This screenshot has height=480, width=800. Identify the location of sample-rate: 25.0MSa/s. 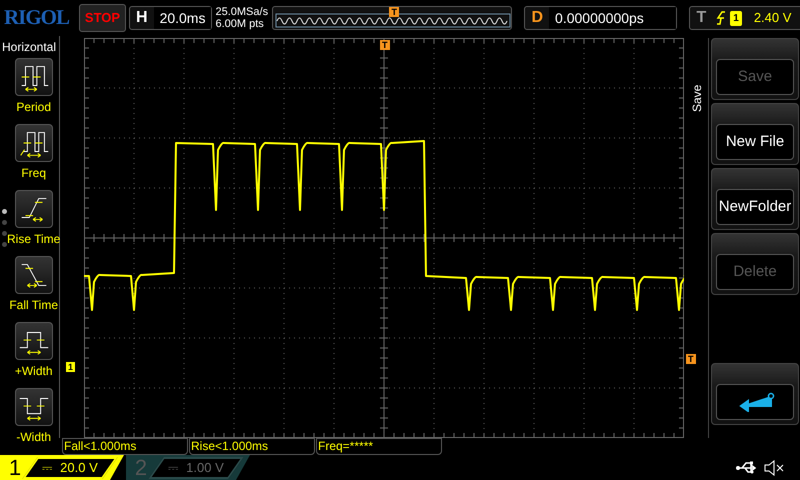
(242, 12).